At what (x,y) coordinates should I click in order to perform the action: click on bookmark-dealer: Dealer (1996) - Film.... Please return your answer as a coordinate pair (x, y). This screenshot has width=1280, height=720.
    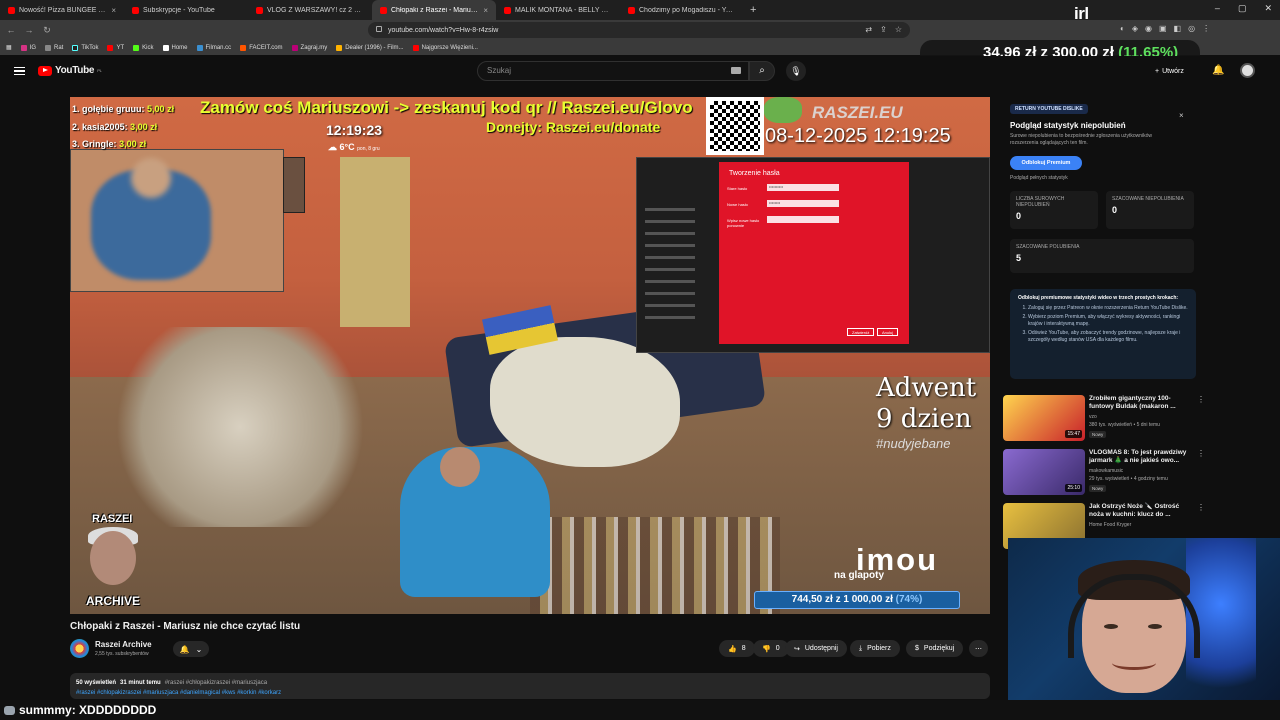
    Looking at the image, I should click on (370, 47).